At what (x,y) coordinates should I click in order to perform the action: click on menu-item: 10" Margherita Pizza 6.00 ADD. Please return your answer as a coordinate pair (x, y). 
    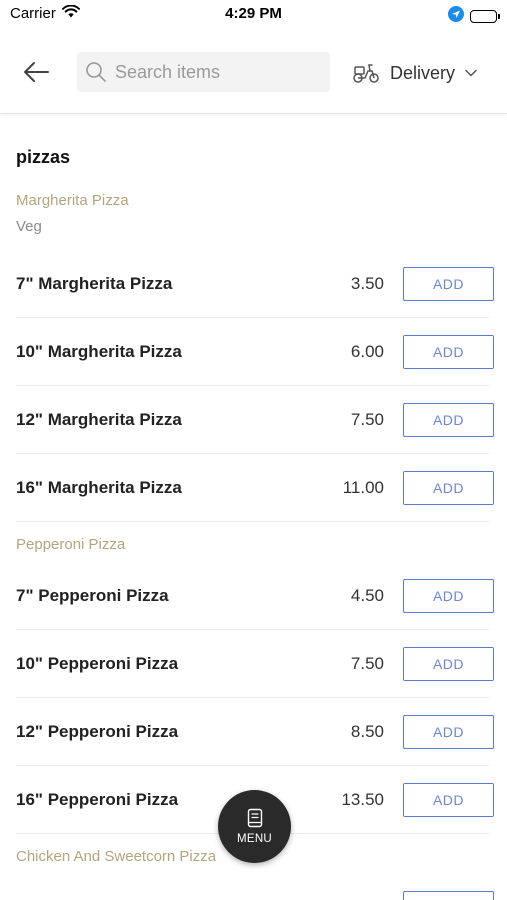
    Looking at the image, I should click on (253, 352).